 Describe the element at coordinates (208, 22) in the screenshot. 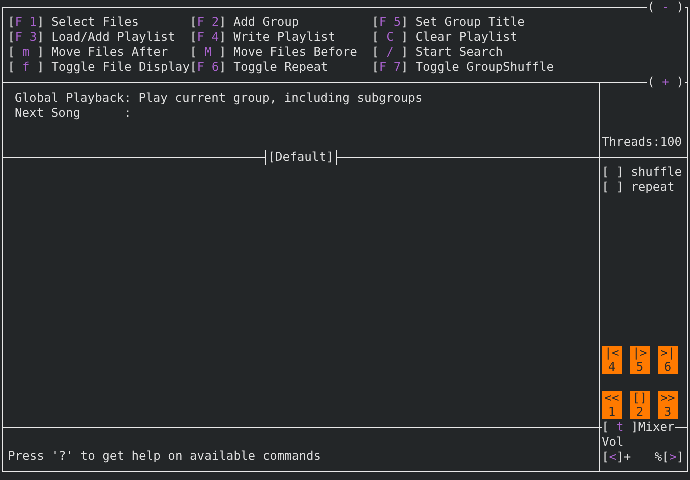

I see `shortcut-key: [F 2]` at that location.